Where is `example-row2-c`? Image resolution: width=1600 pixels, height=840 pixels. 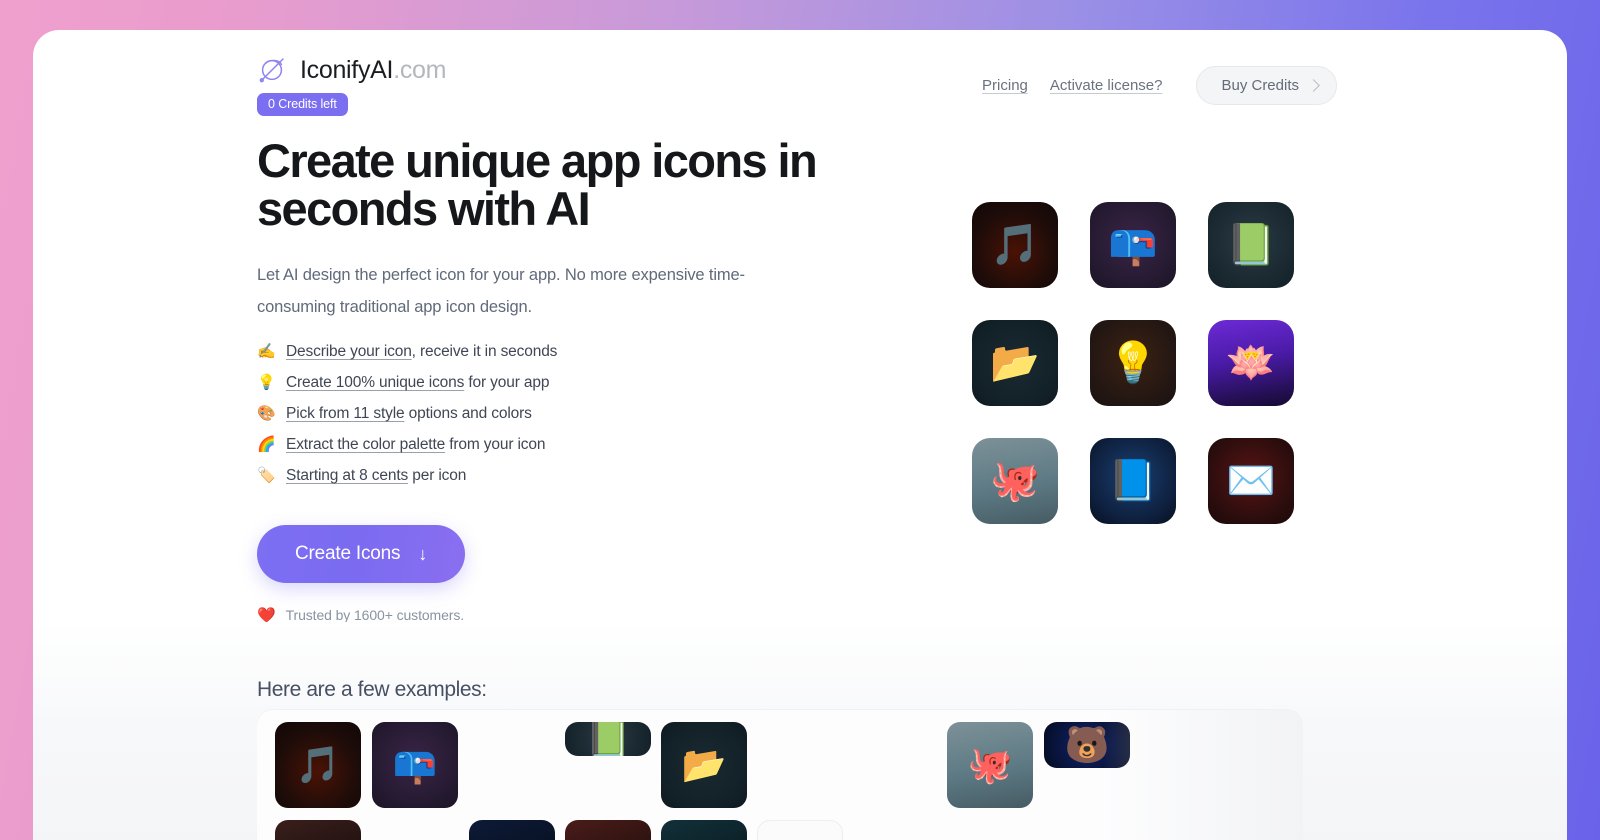 example-row2-c is located at coordinates (608, 830).